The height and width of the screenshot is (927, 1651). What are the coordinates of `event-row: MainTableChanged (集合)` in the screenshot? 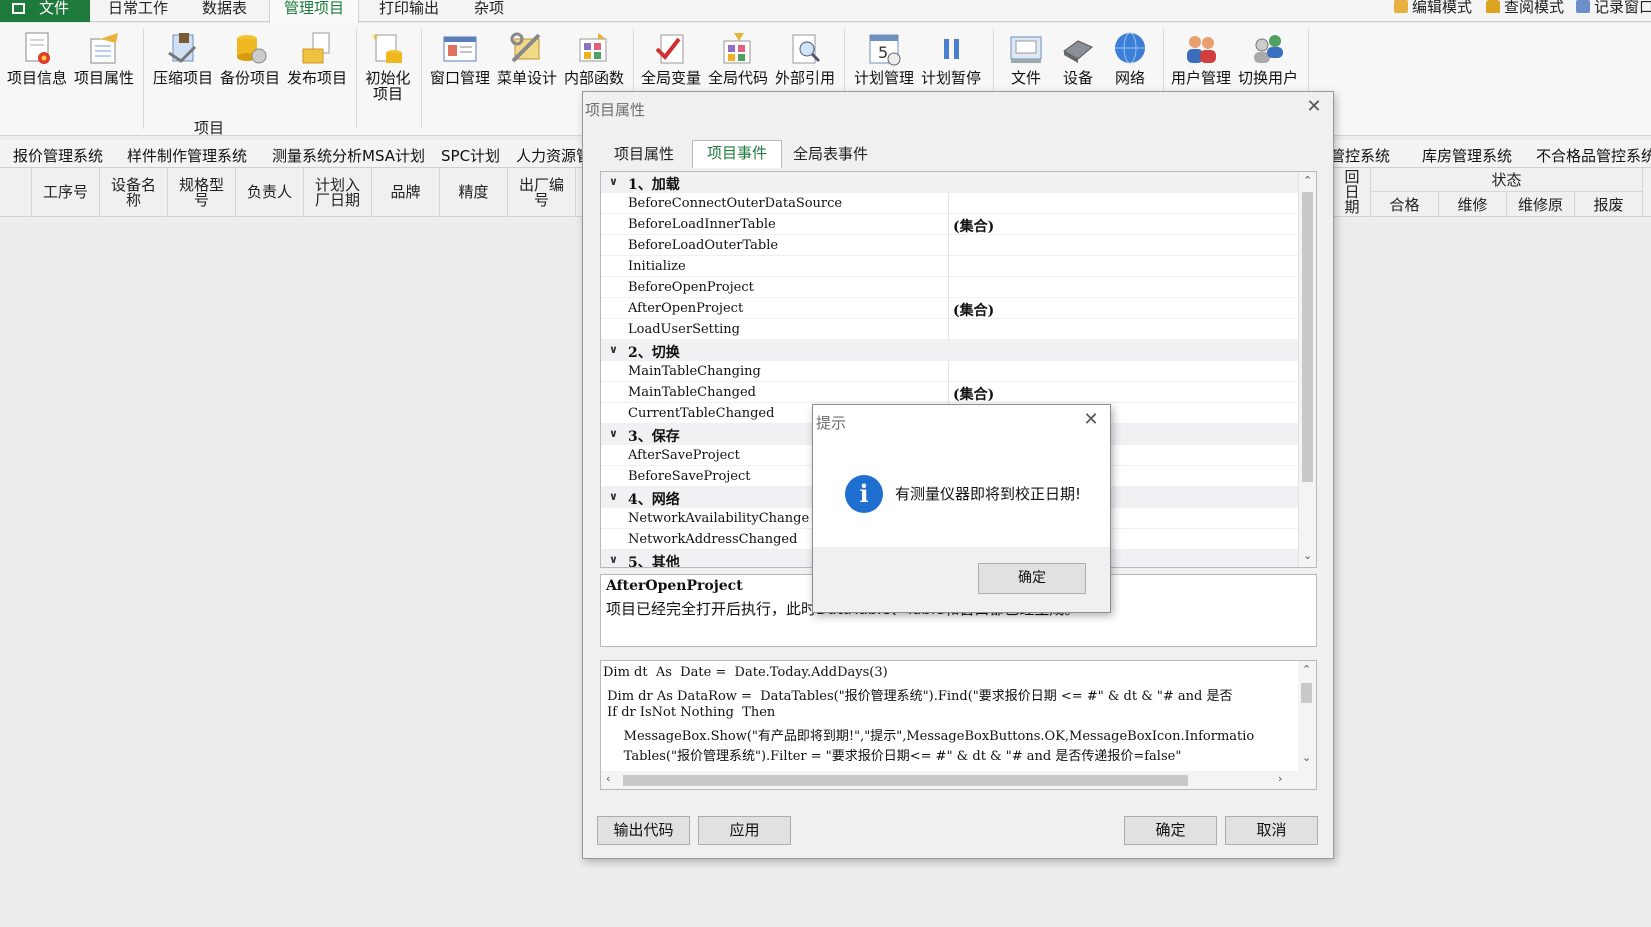 It's located at (950, 392).